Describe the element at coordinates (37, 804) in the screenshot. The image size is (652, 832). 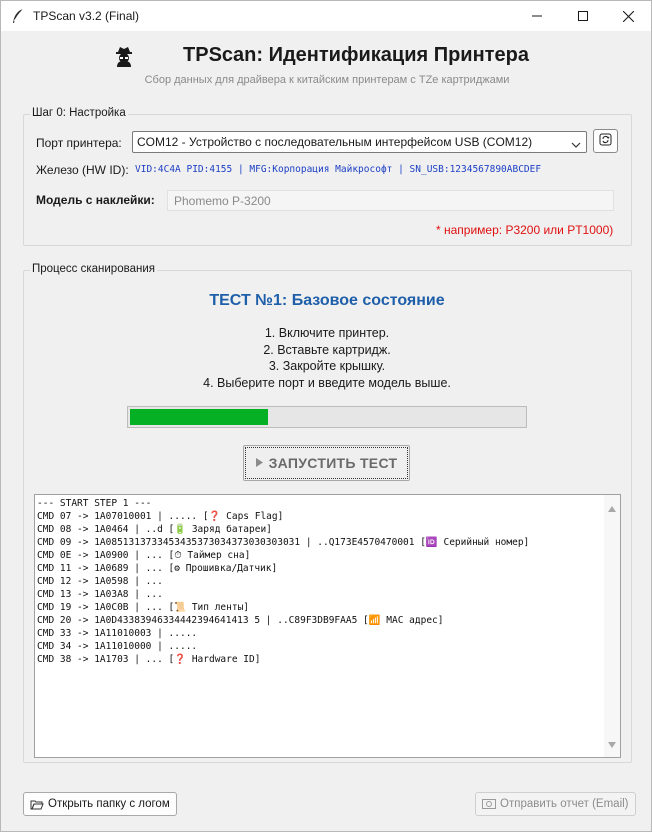
I see `folder-icon` at that location.